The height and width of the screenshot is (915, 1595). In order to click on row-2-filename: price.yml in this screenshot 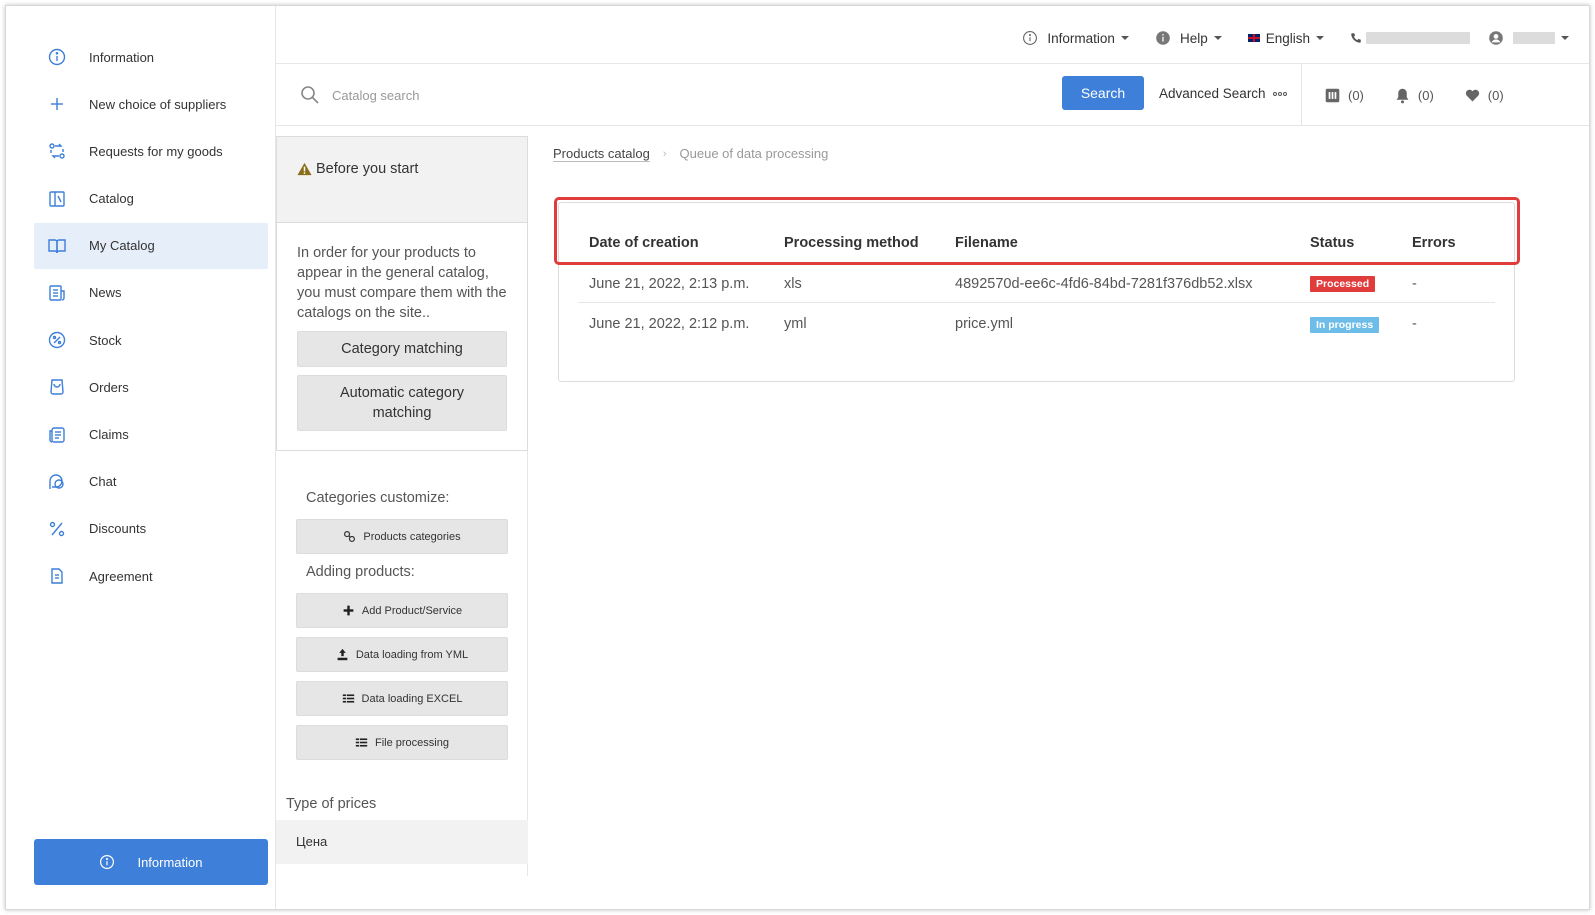, I will do `click(984, 324)`.